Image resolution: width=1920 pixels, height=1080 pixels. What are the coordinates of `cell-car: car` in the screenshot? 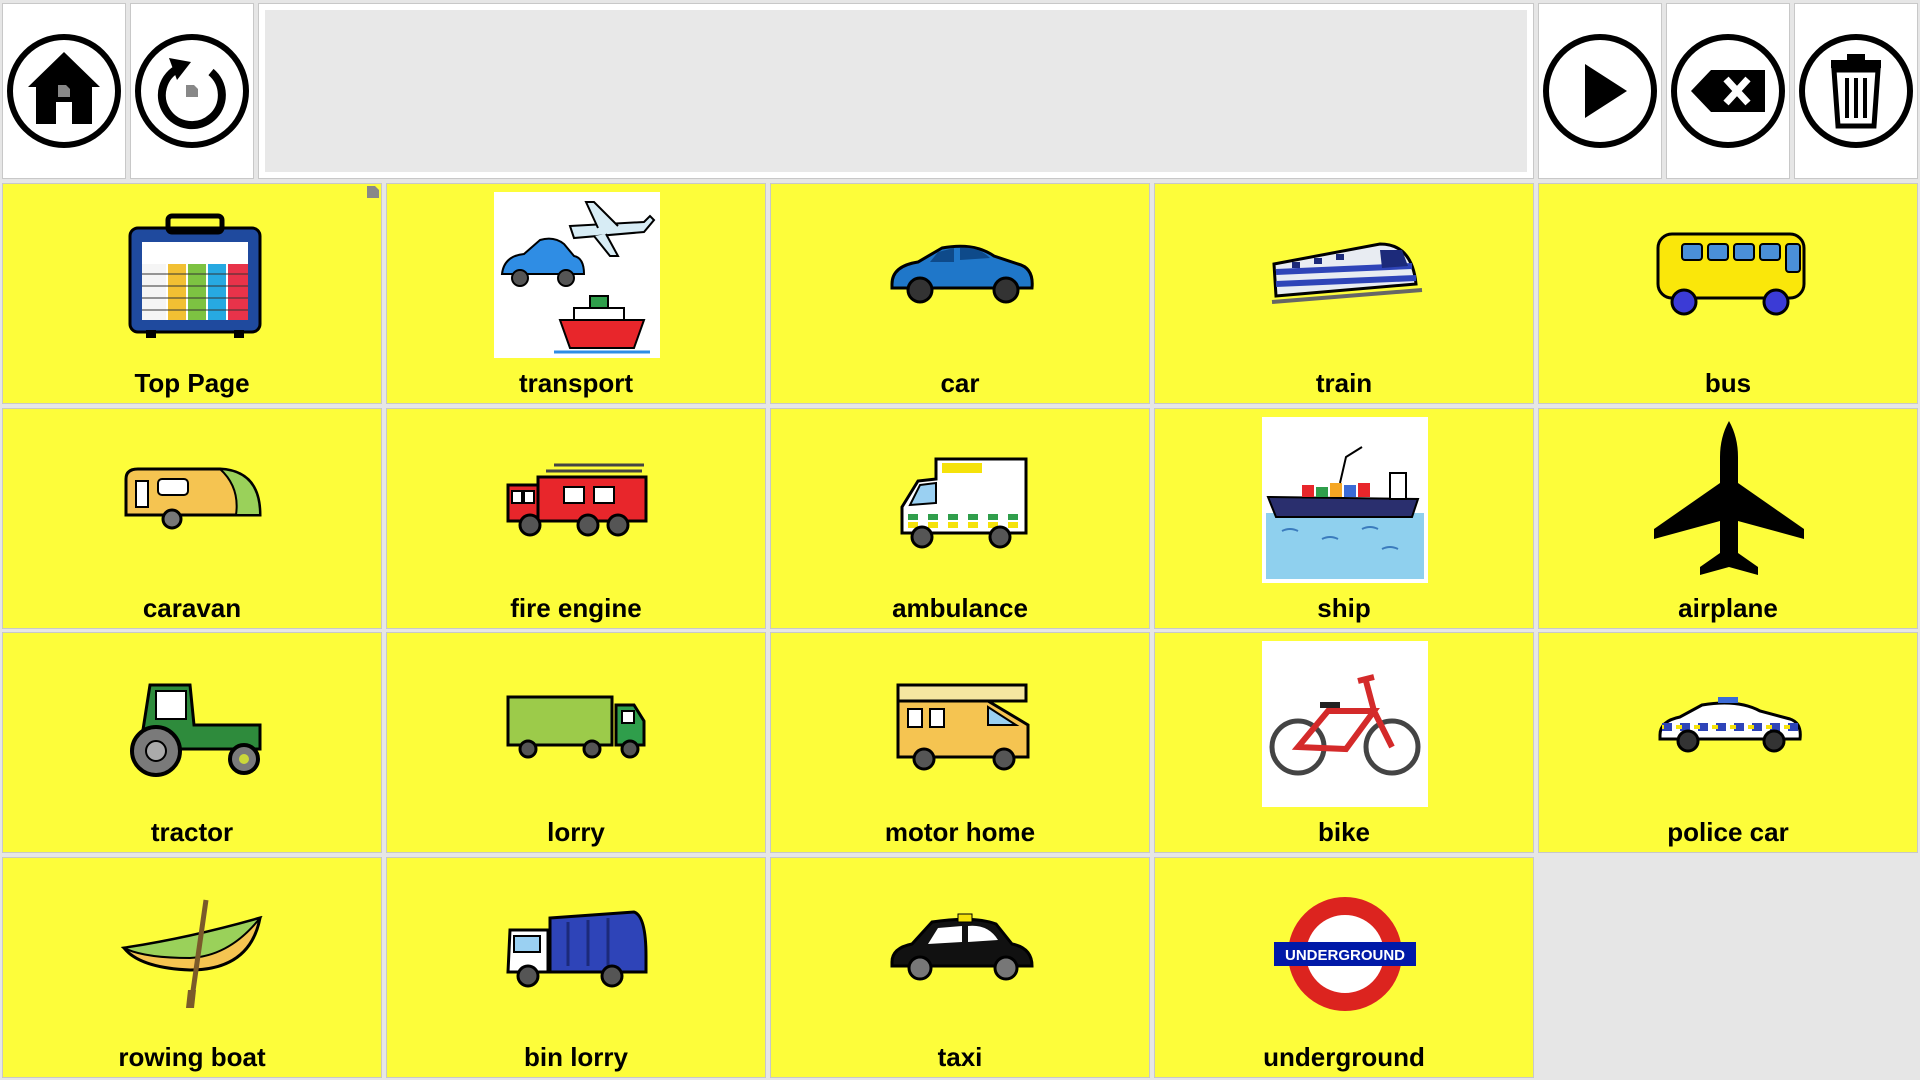 It's located at (960, 293).